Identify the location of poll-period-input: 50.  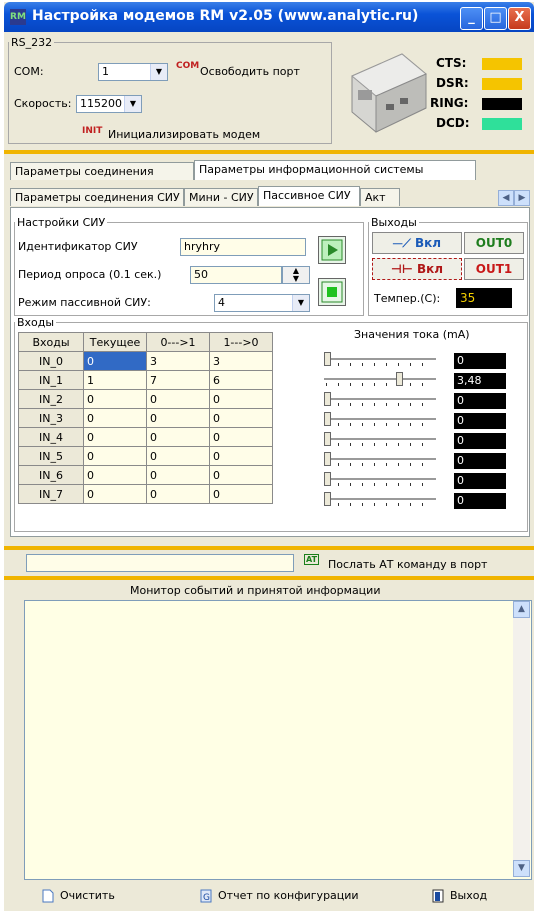
(236, 275).